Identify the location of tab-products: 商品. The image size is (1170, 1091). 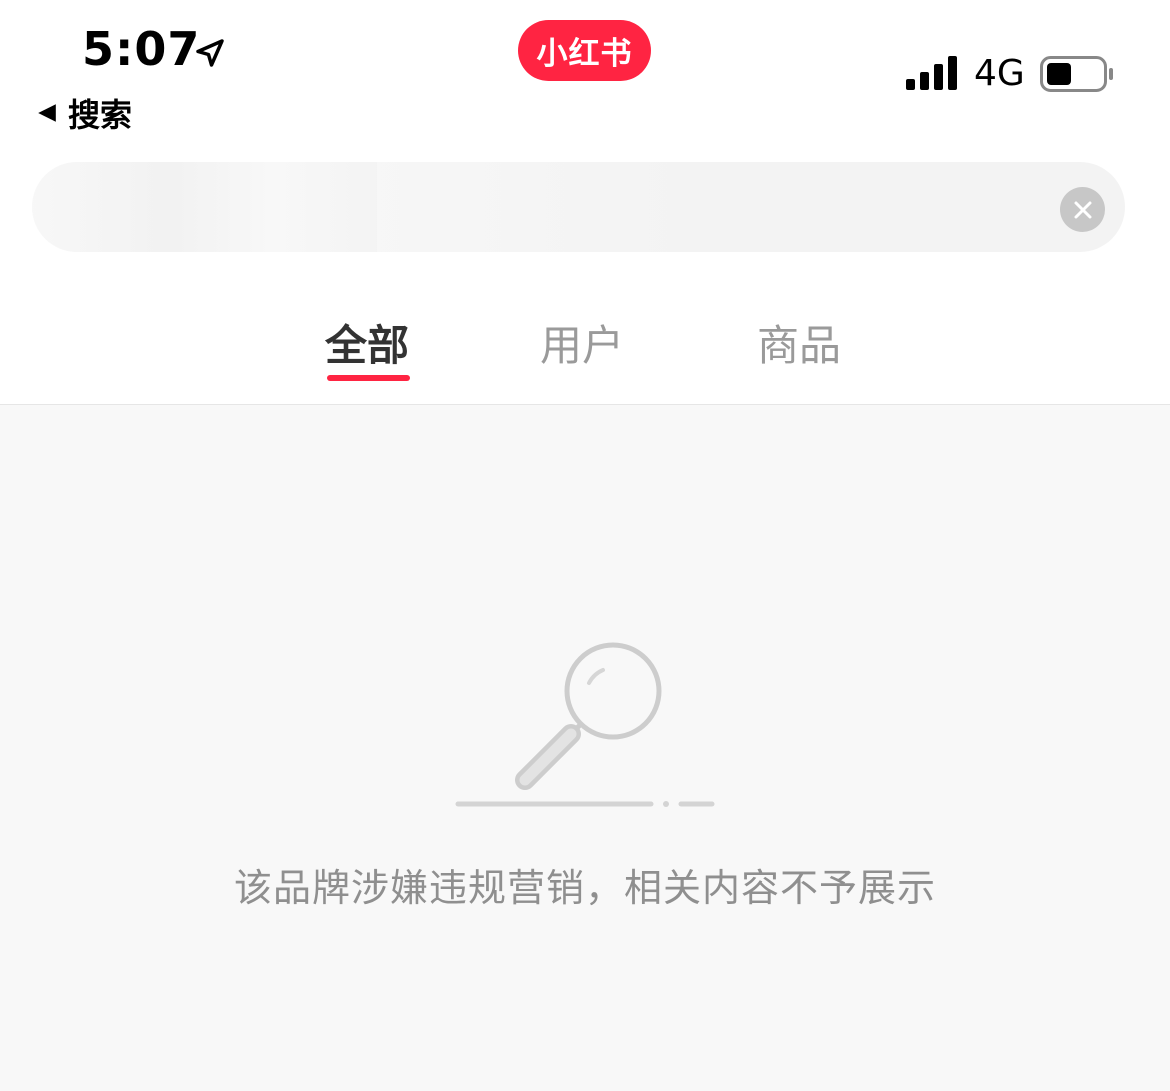
(799, 342).